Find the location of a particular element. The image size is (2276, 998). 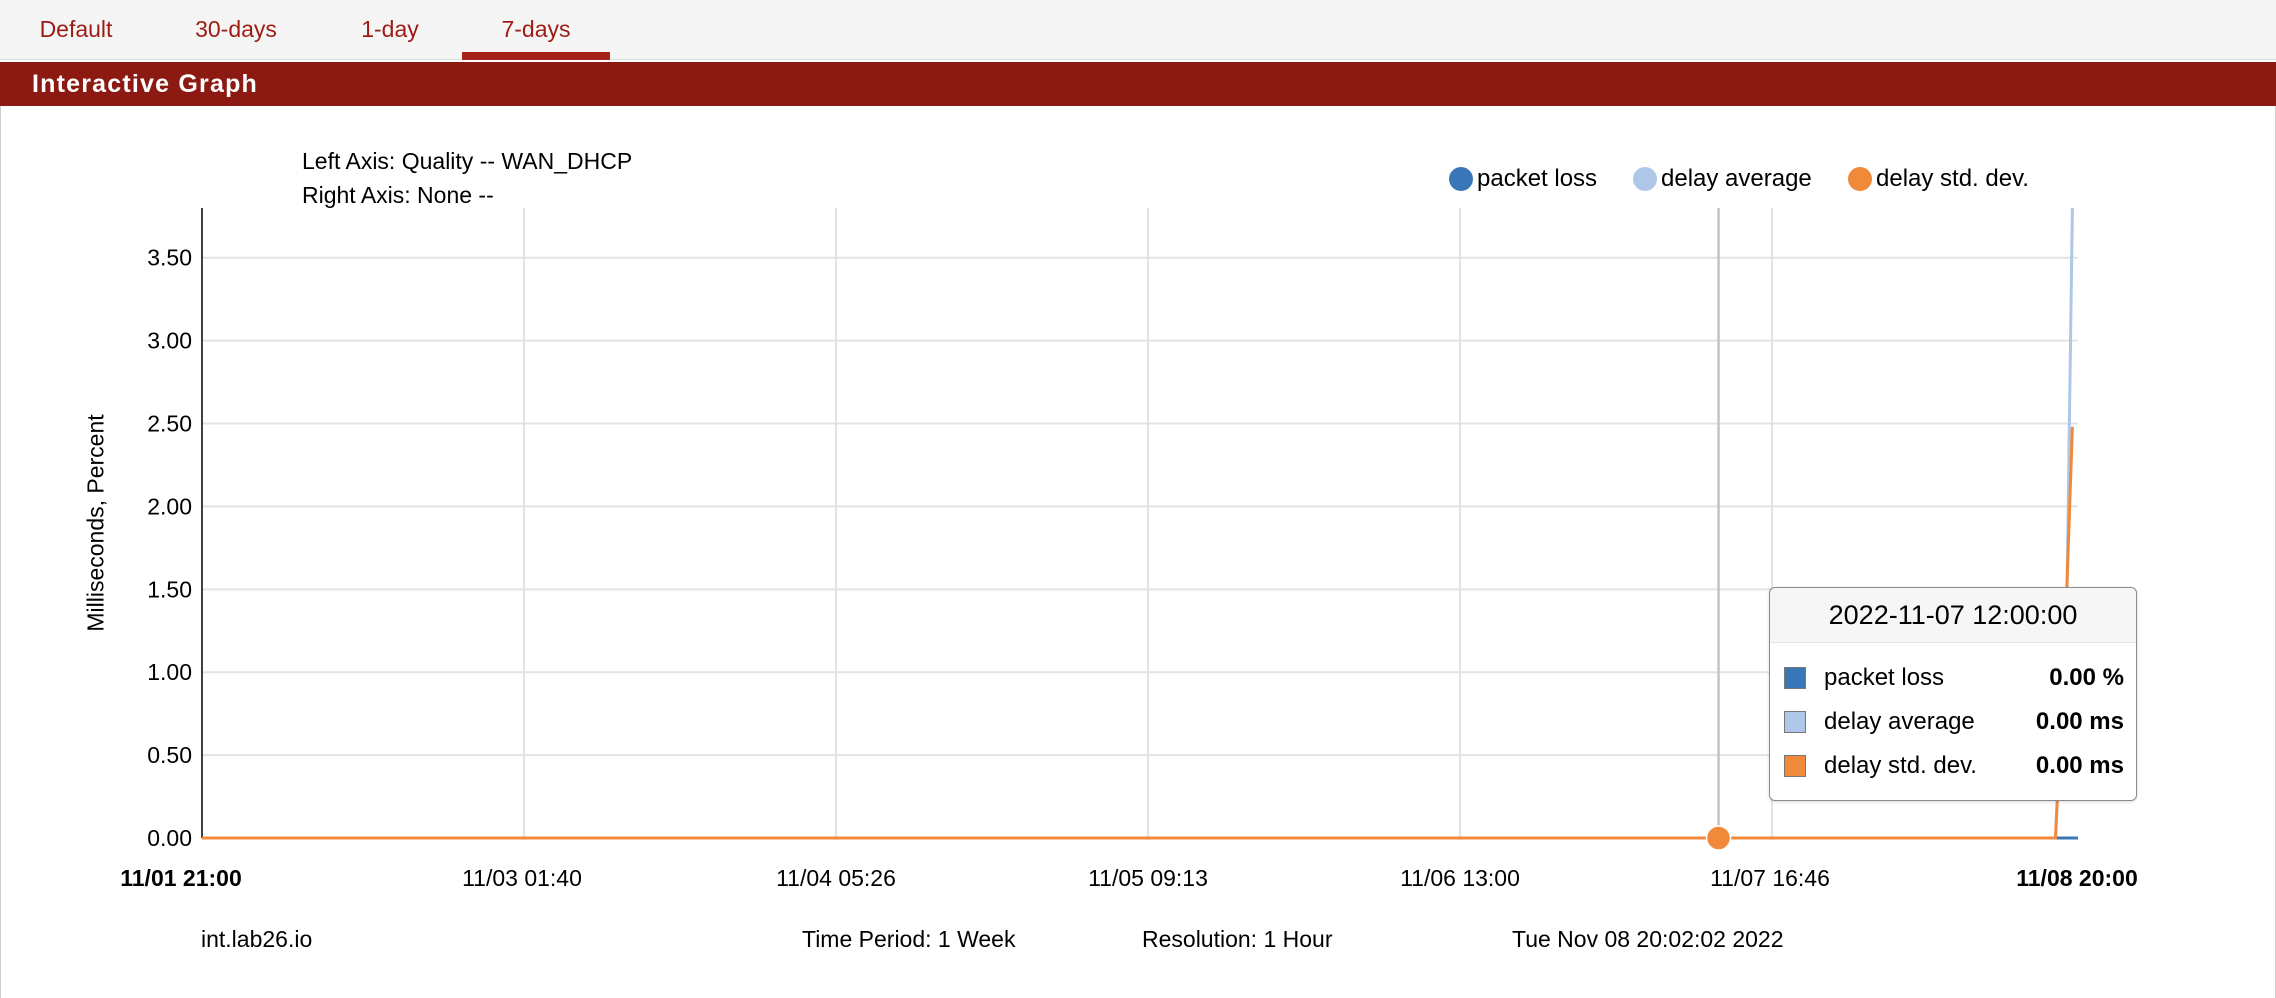

x-tick-label: 11/07 16:46 is located at coordinates (1770, 878).